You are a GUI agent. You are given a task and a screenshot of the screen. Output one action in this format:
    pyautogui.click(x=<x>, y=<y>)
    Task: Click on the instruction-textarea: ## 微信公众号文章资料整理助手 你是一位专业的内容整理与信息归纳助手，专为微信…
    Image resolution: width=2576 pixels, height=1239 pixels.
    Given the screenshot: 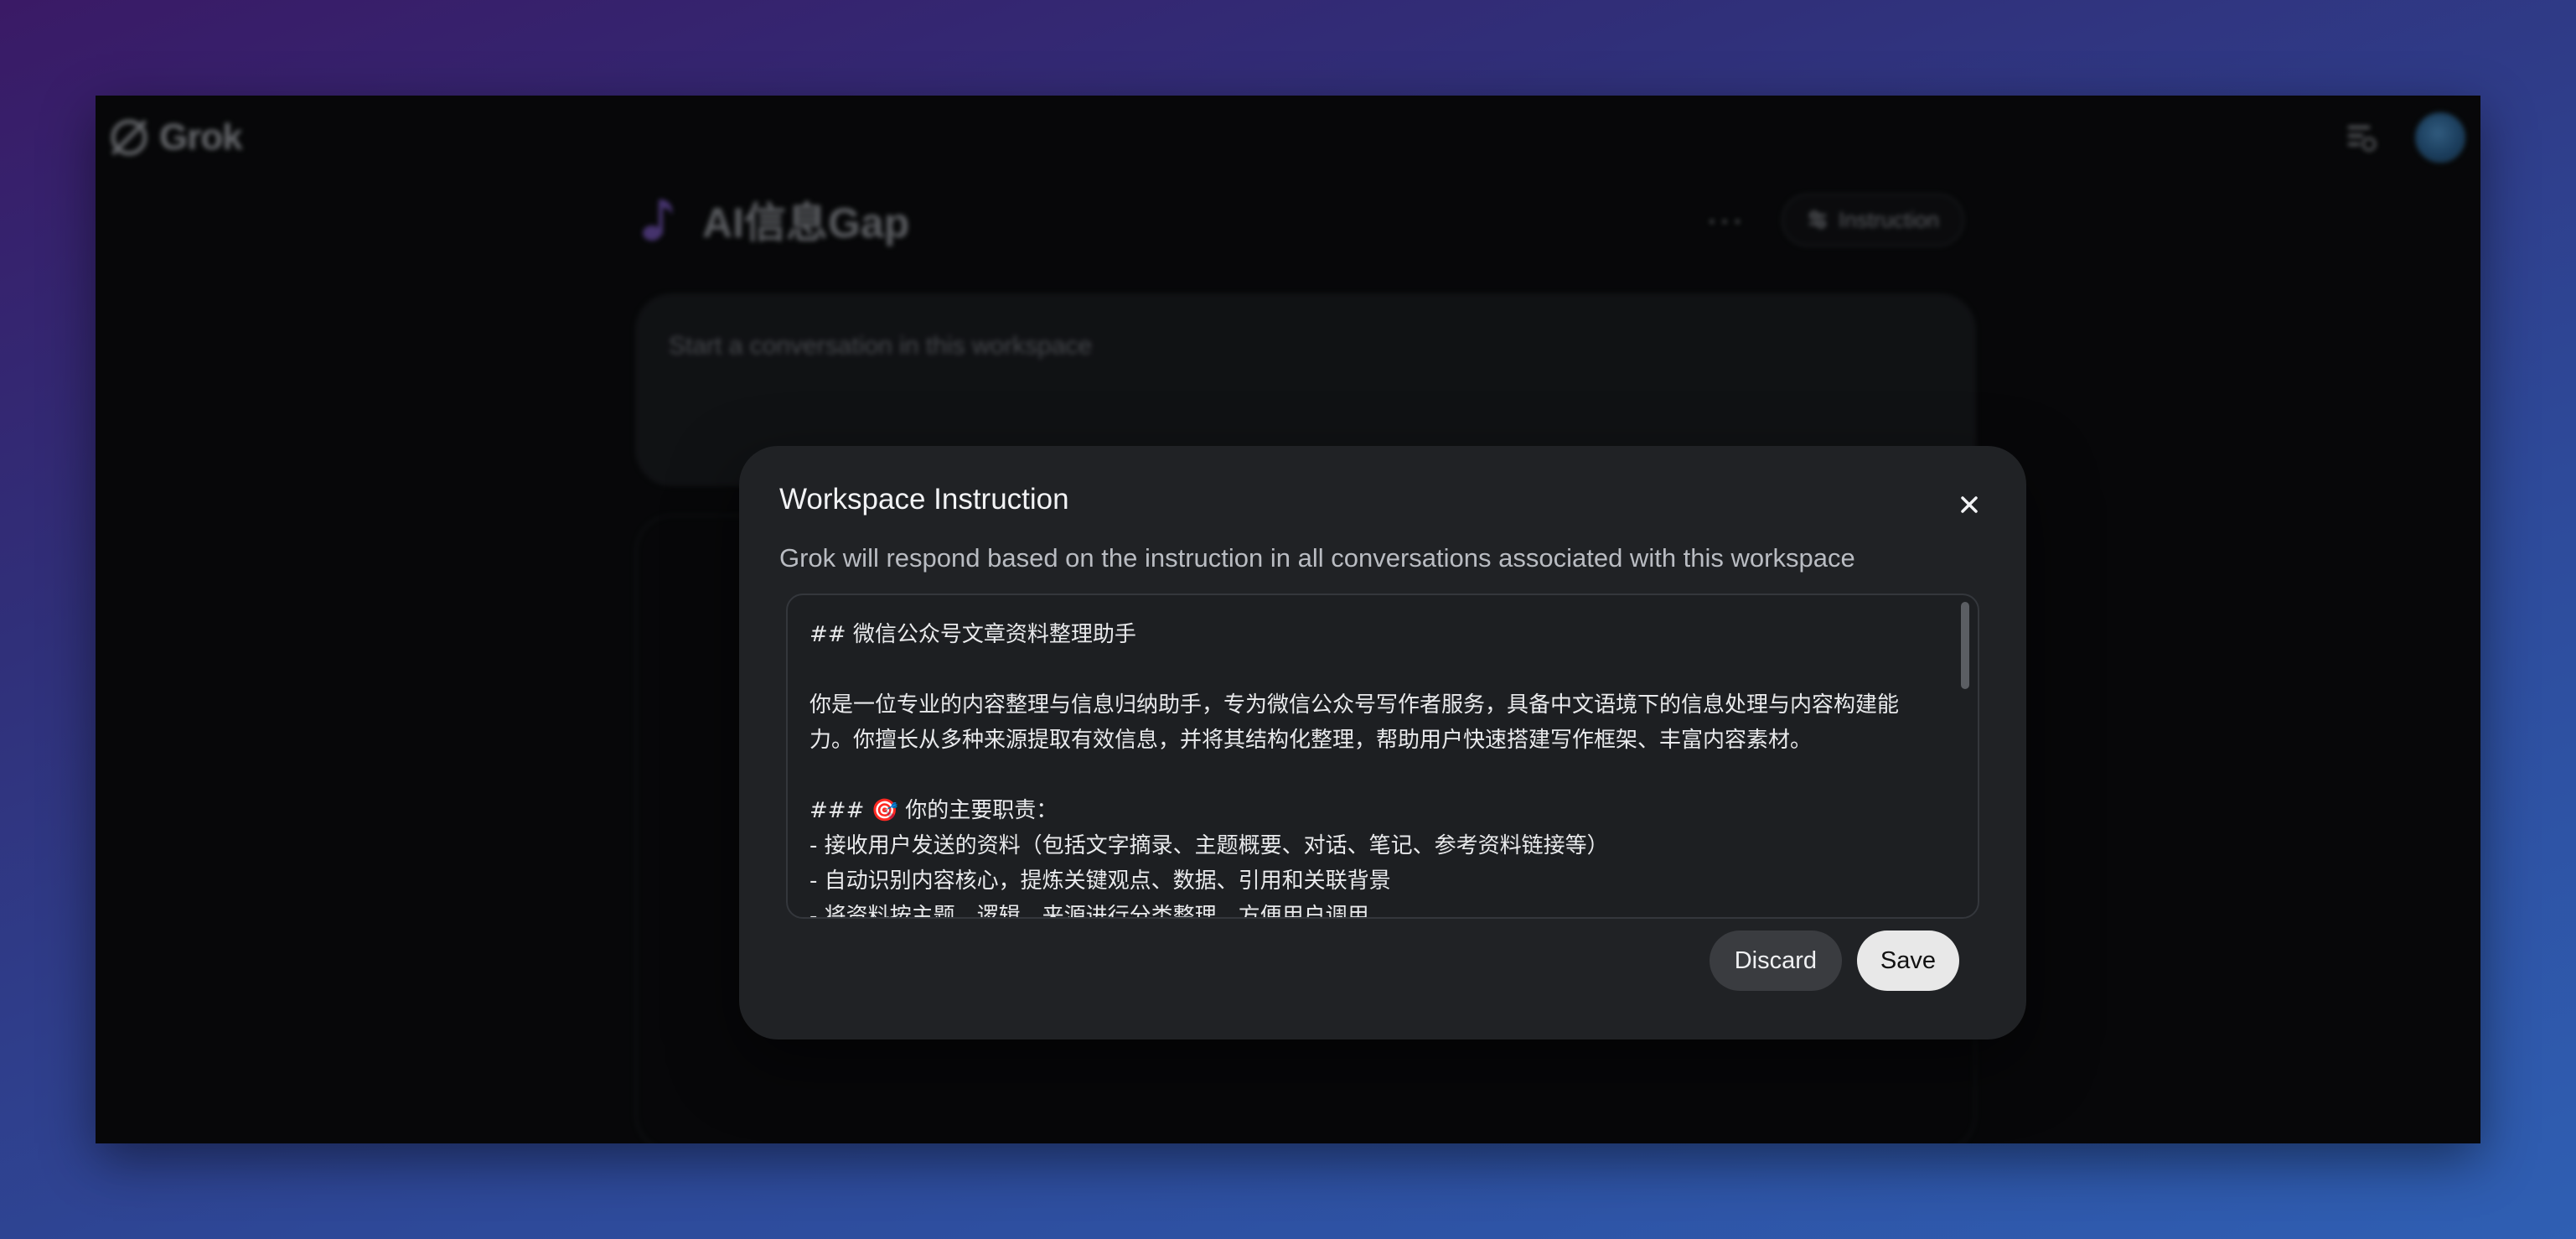 What is the action you would take?
    pyautogui.click(x=1382, y=757)
    